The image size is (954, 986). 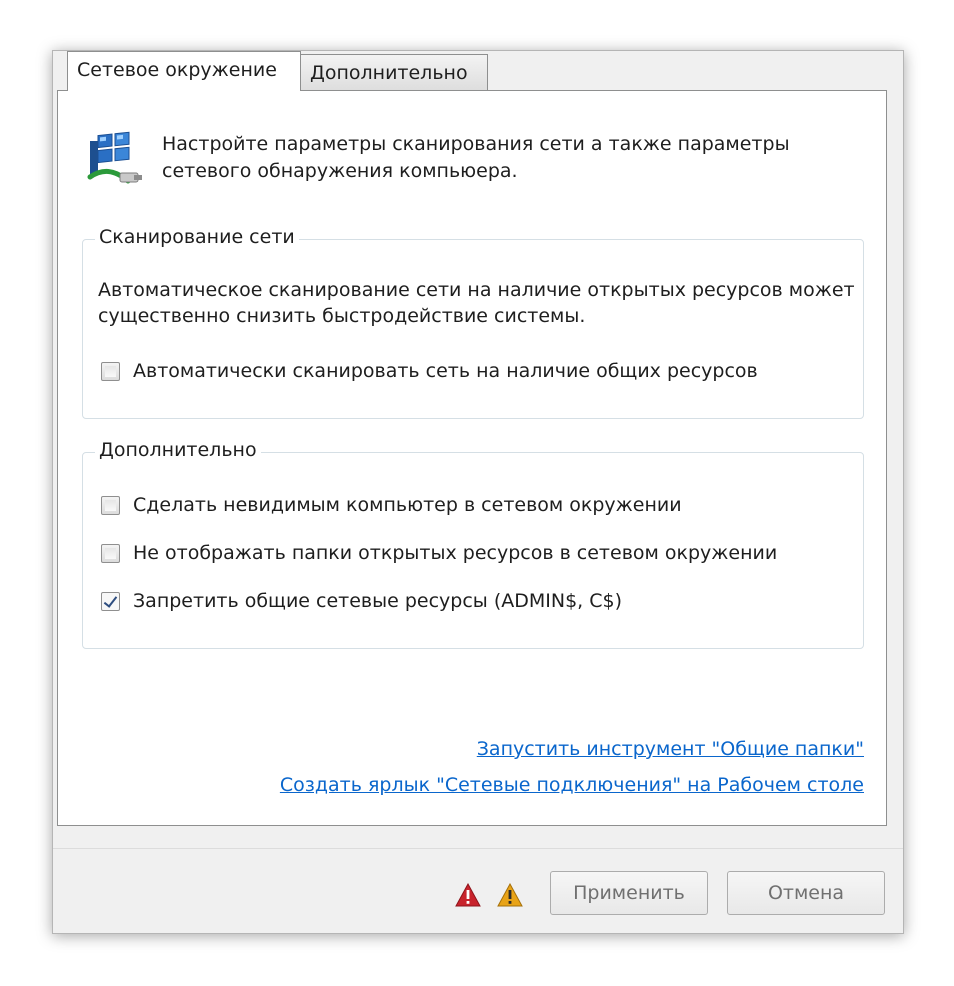 What do you see at coordinates (468, 895) in the screenshot?
I see `error-icon` at bounding box center [468, 895].